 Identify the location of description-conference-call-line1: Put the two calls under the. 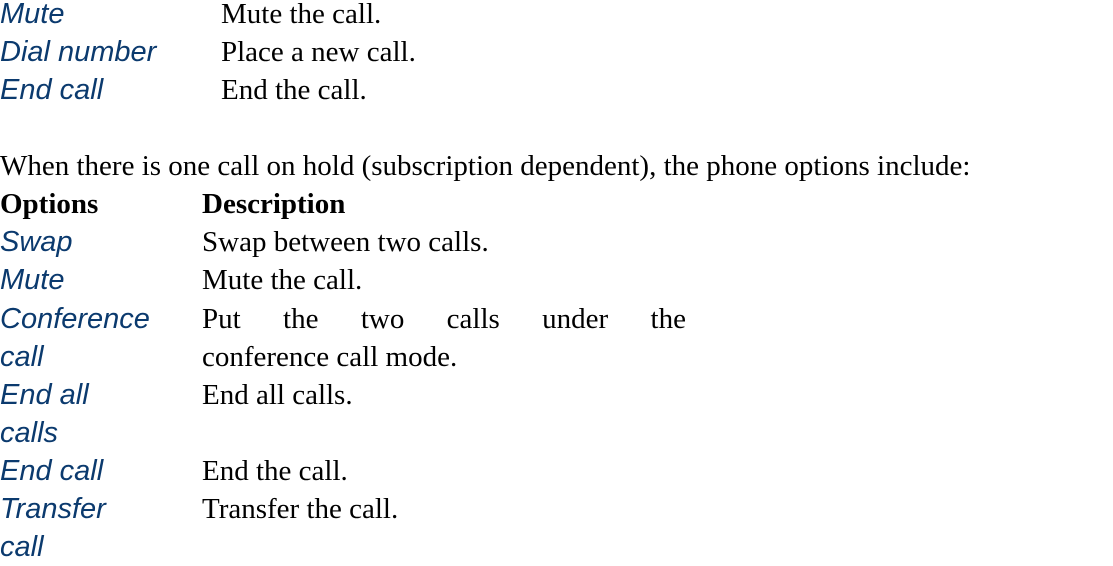
(444, 319).